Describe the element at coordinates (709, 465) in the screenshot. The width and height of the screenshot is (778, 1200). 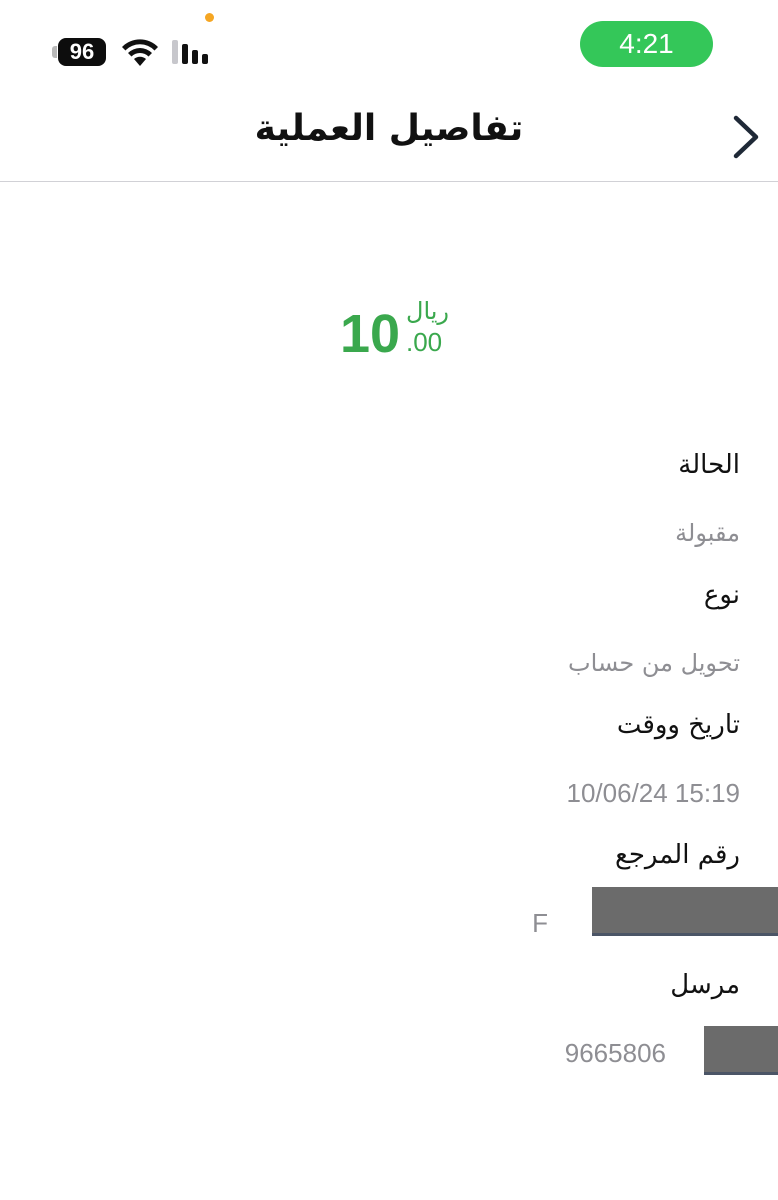
I see `status-label: الحالة` at that location.